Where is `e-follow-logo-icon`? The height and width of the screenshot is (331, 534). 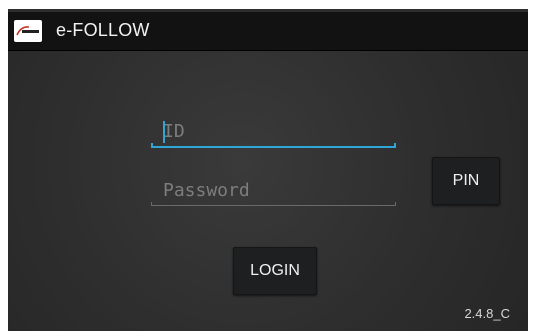 e-follow-logo-icon is located at coordinates (27, 31).